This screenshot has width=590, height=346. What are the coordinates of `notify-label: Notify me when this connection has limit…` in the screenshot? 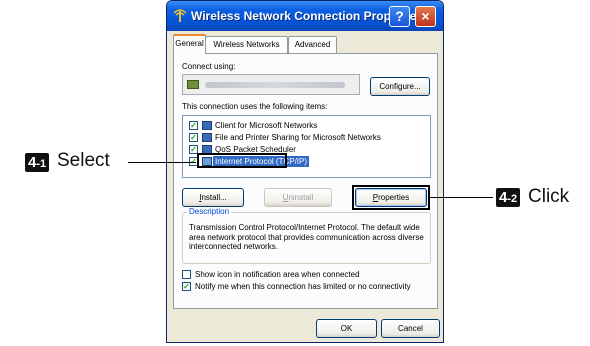 It's located at (303, 286).